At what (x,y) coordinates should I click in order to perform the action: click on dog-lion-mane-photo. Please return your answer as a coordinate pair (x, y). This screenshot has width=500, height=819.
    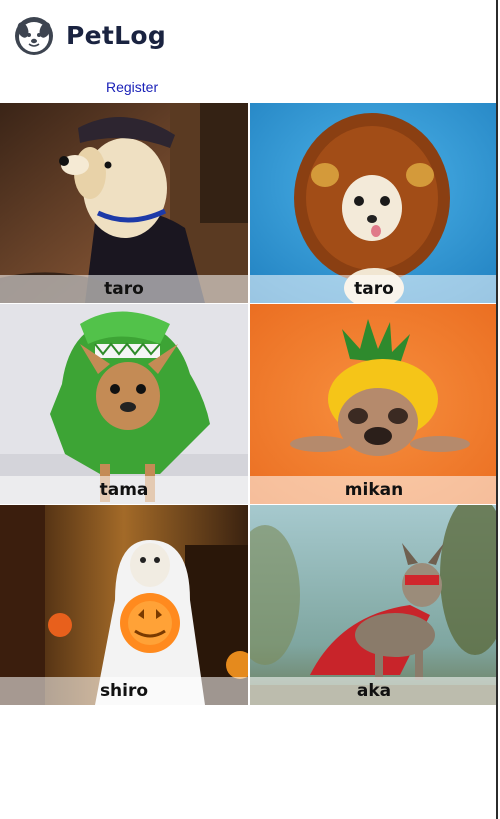
    Looking at the image, I should click on (374, 203).